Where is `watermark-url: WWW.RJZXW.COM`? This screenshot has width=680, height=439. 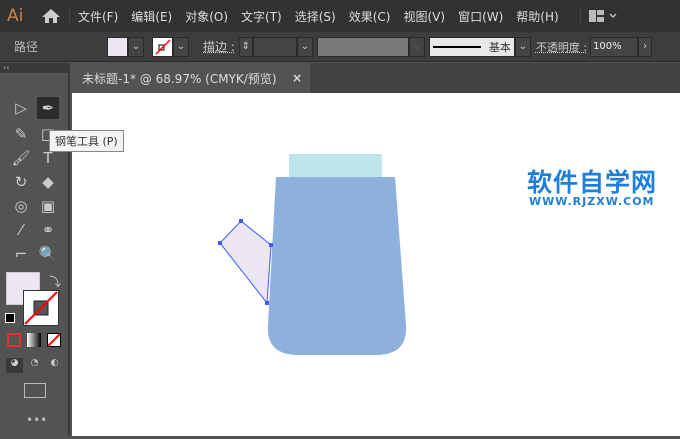 watermark-url: WWW.RJZXW.COM is located at coordinates (592, 201).